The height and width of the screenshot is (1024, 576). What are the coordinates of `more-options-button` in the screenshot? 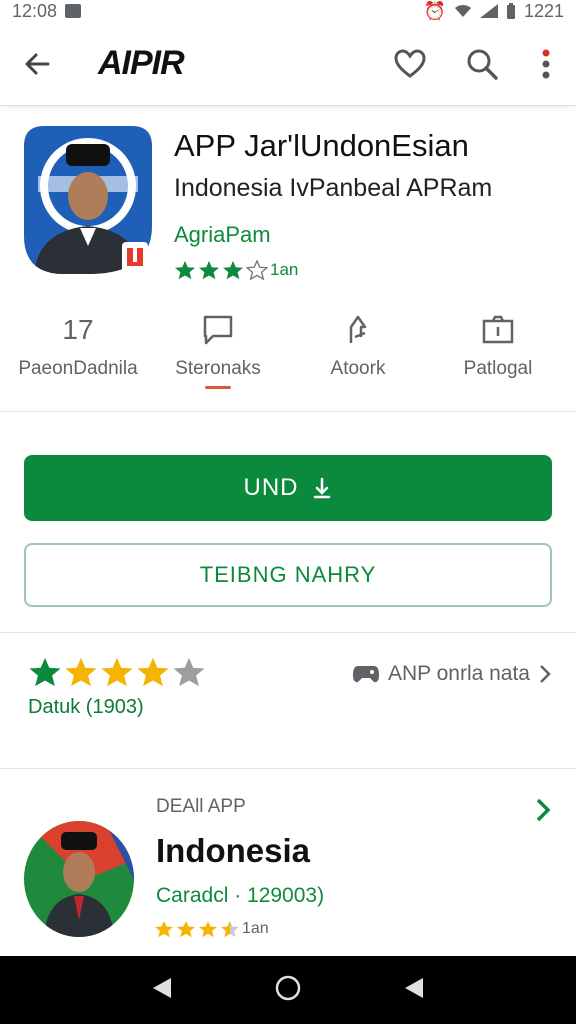 It's located at (546, 64).